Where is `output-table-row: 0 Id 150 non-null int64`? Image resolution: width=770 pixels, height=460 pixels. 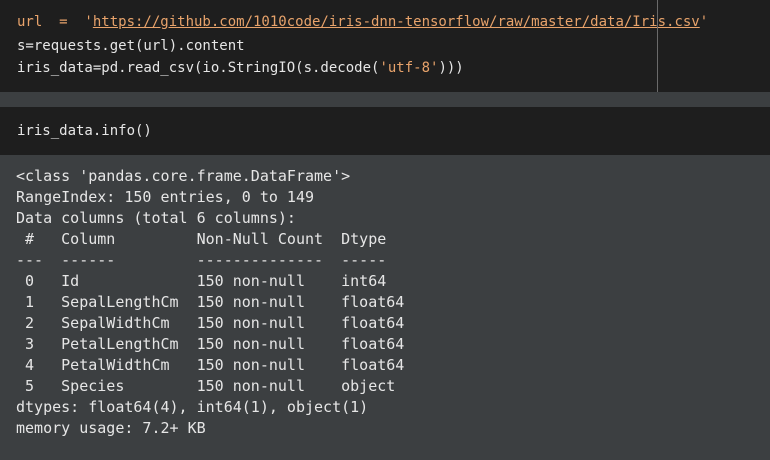 output-table-row: 0 Id 150 non-null int64 is located at coordinates (210, 281).